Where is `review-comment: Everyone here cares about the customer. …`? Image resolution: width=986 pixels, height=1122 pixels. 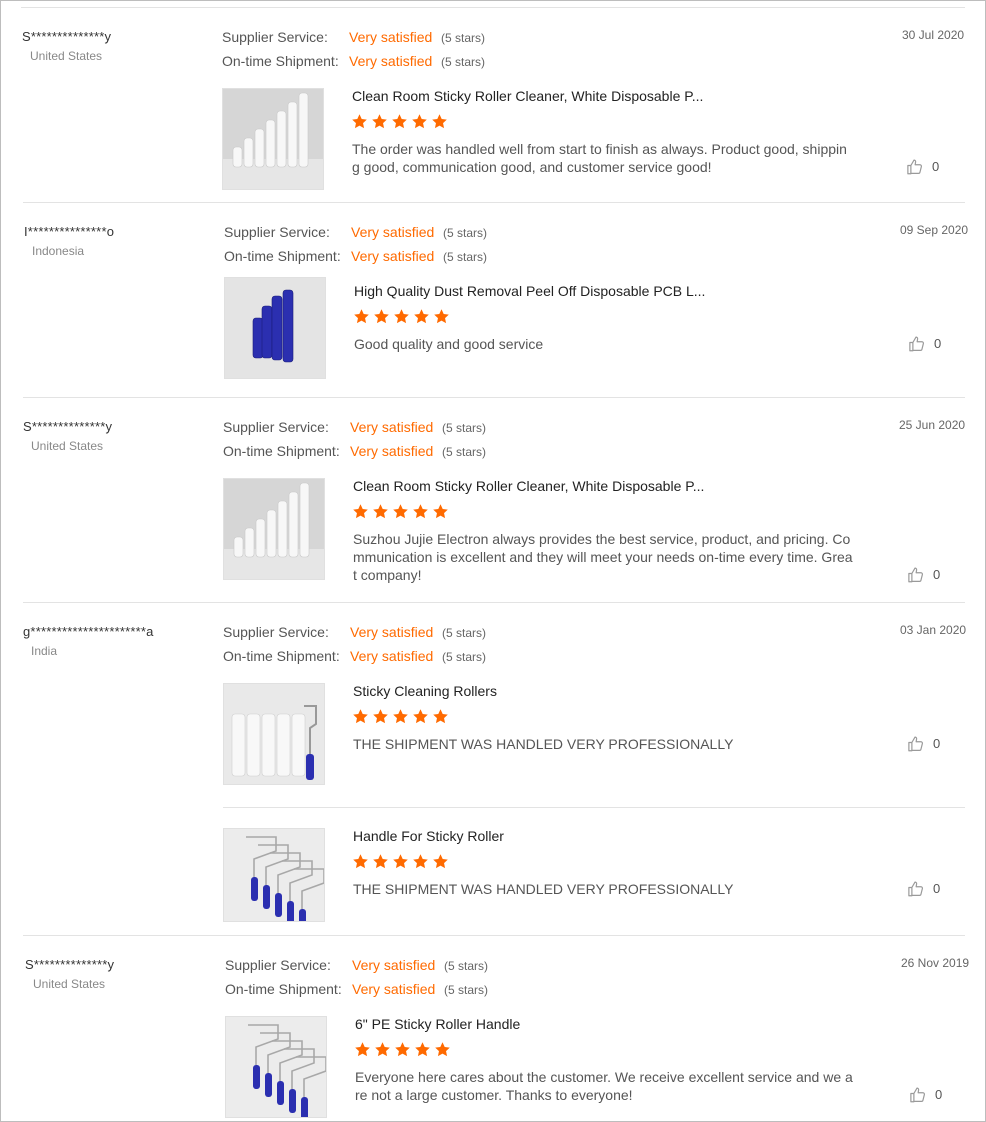 review-comment: Everyone here cares about the customer. … is located at coordinates (604, 1086).